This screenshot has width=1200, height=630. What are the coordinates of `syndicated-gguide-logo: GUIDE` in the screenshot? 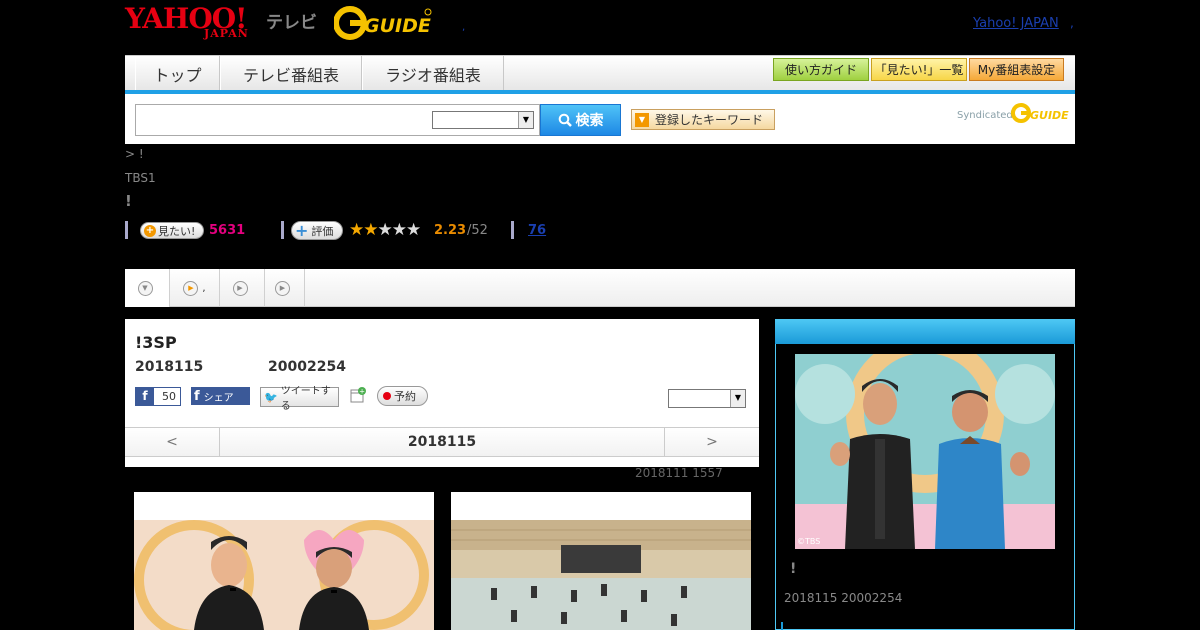 It's located at (1040, 113).